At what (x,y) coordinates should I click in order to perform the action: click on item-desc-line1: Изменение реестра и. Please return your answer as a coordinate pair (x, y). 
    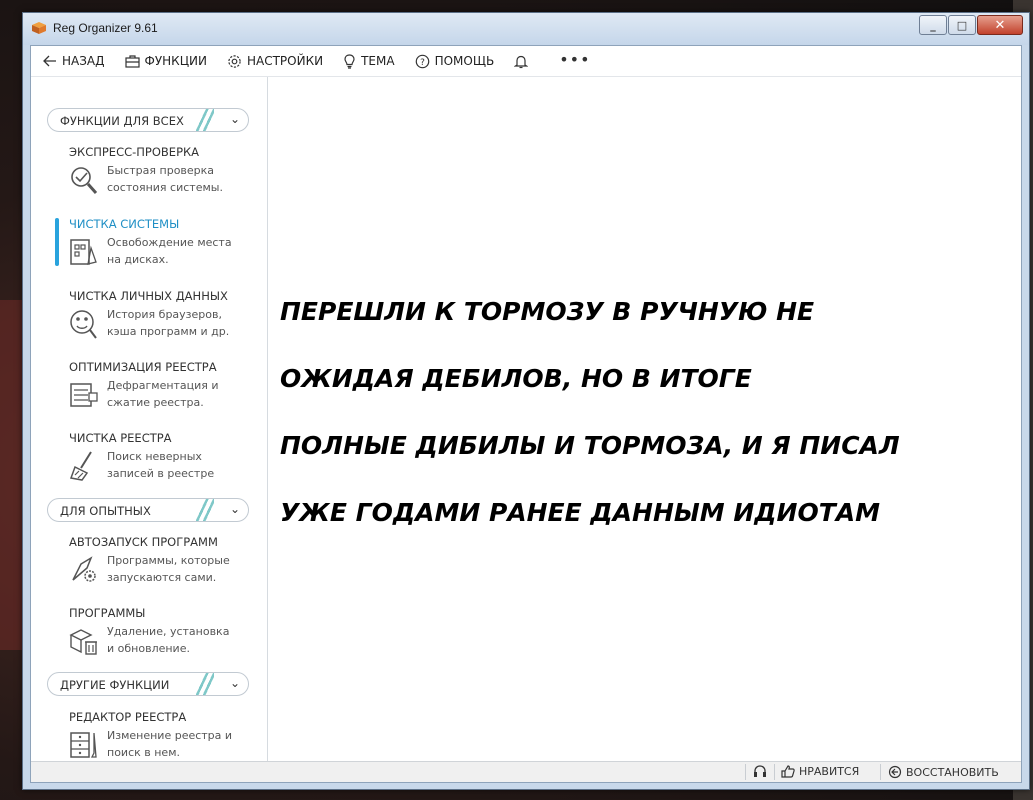
    Looking at the image, I should click on (170, 735).